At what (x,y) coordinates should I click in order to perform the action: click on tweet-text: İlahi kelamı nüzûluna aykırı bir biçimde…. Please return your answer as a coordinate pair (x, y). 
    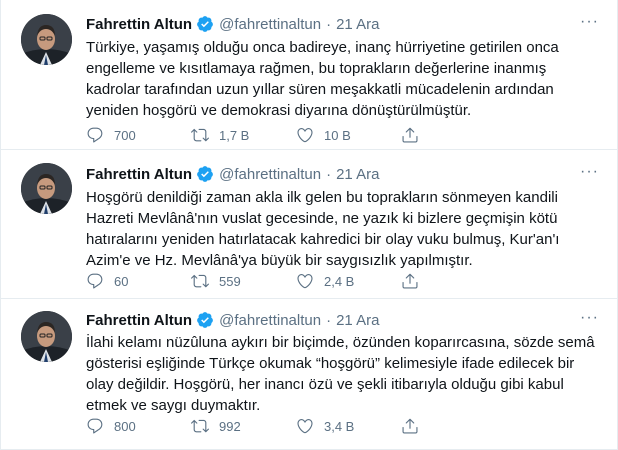
    Looking at the image, I should click on (340, 374).